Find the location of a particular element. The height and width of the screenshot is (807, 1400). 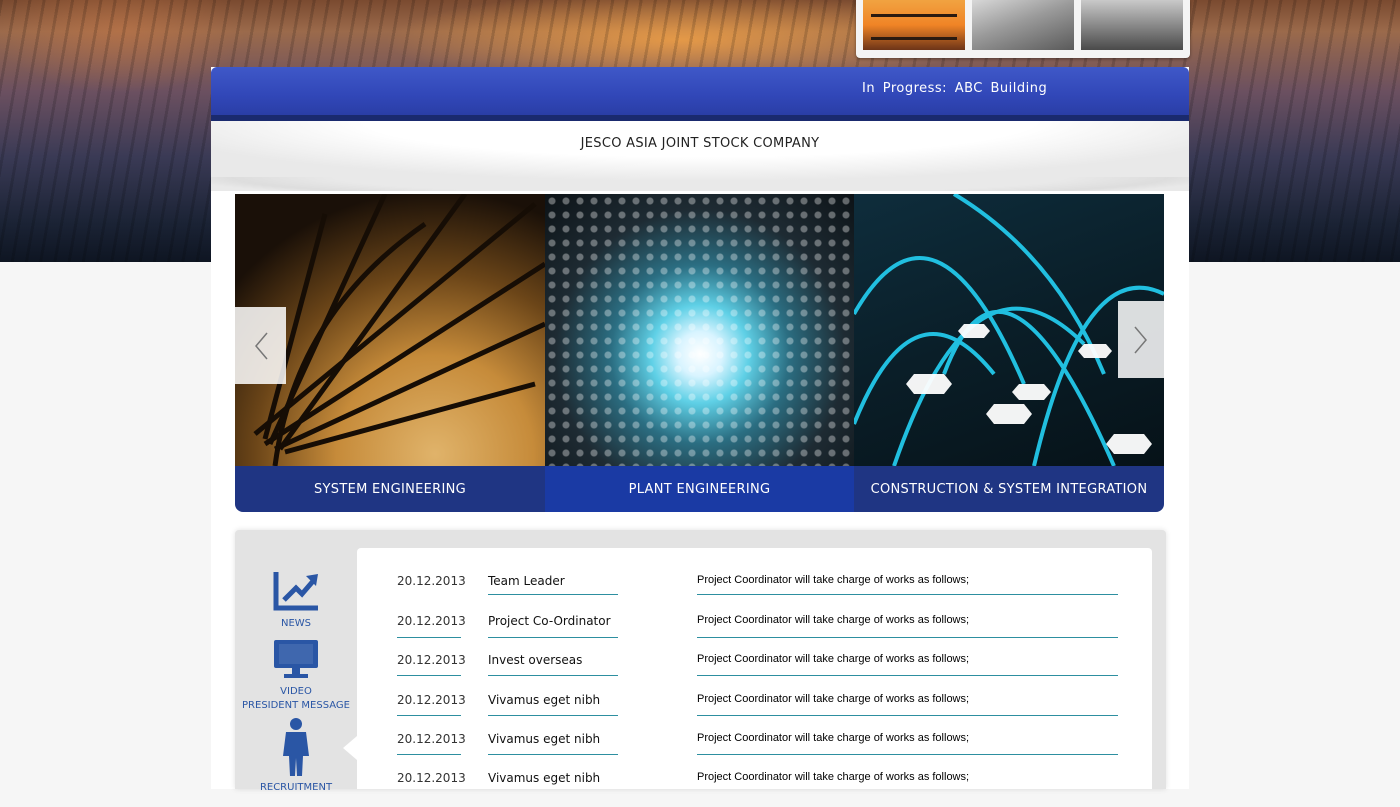

list-item-title: Project Co-Ordinator is located at coordinates (553, 619).